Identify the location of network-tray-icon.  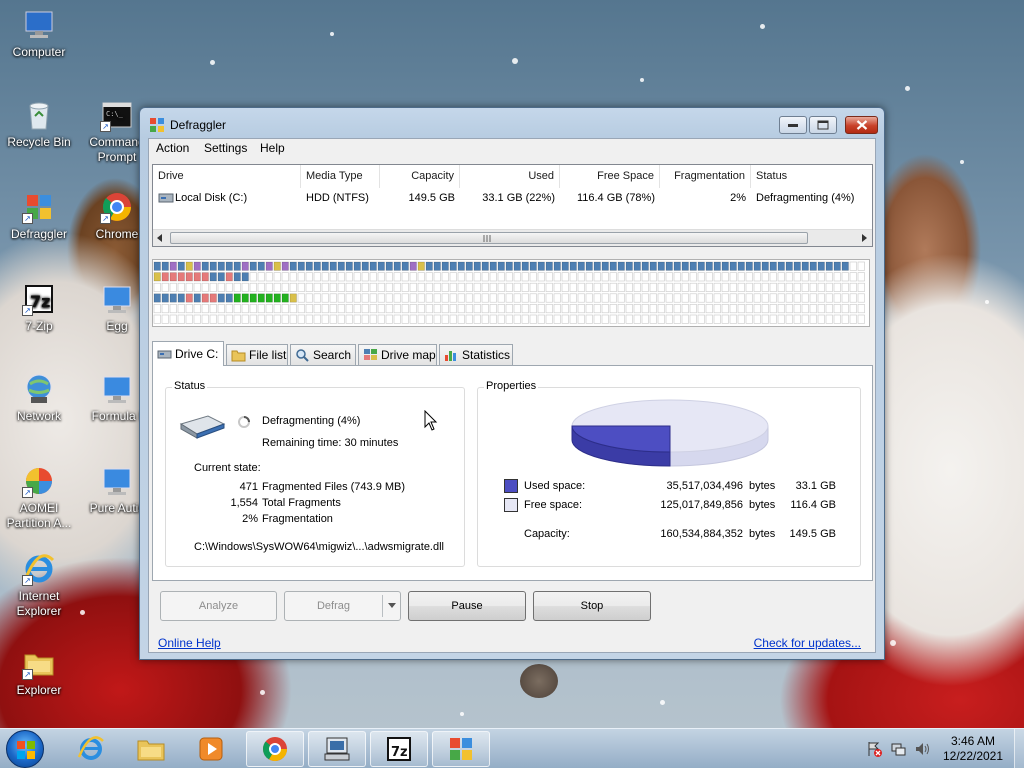
(898, 749).